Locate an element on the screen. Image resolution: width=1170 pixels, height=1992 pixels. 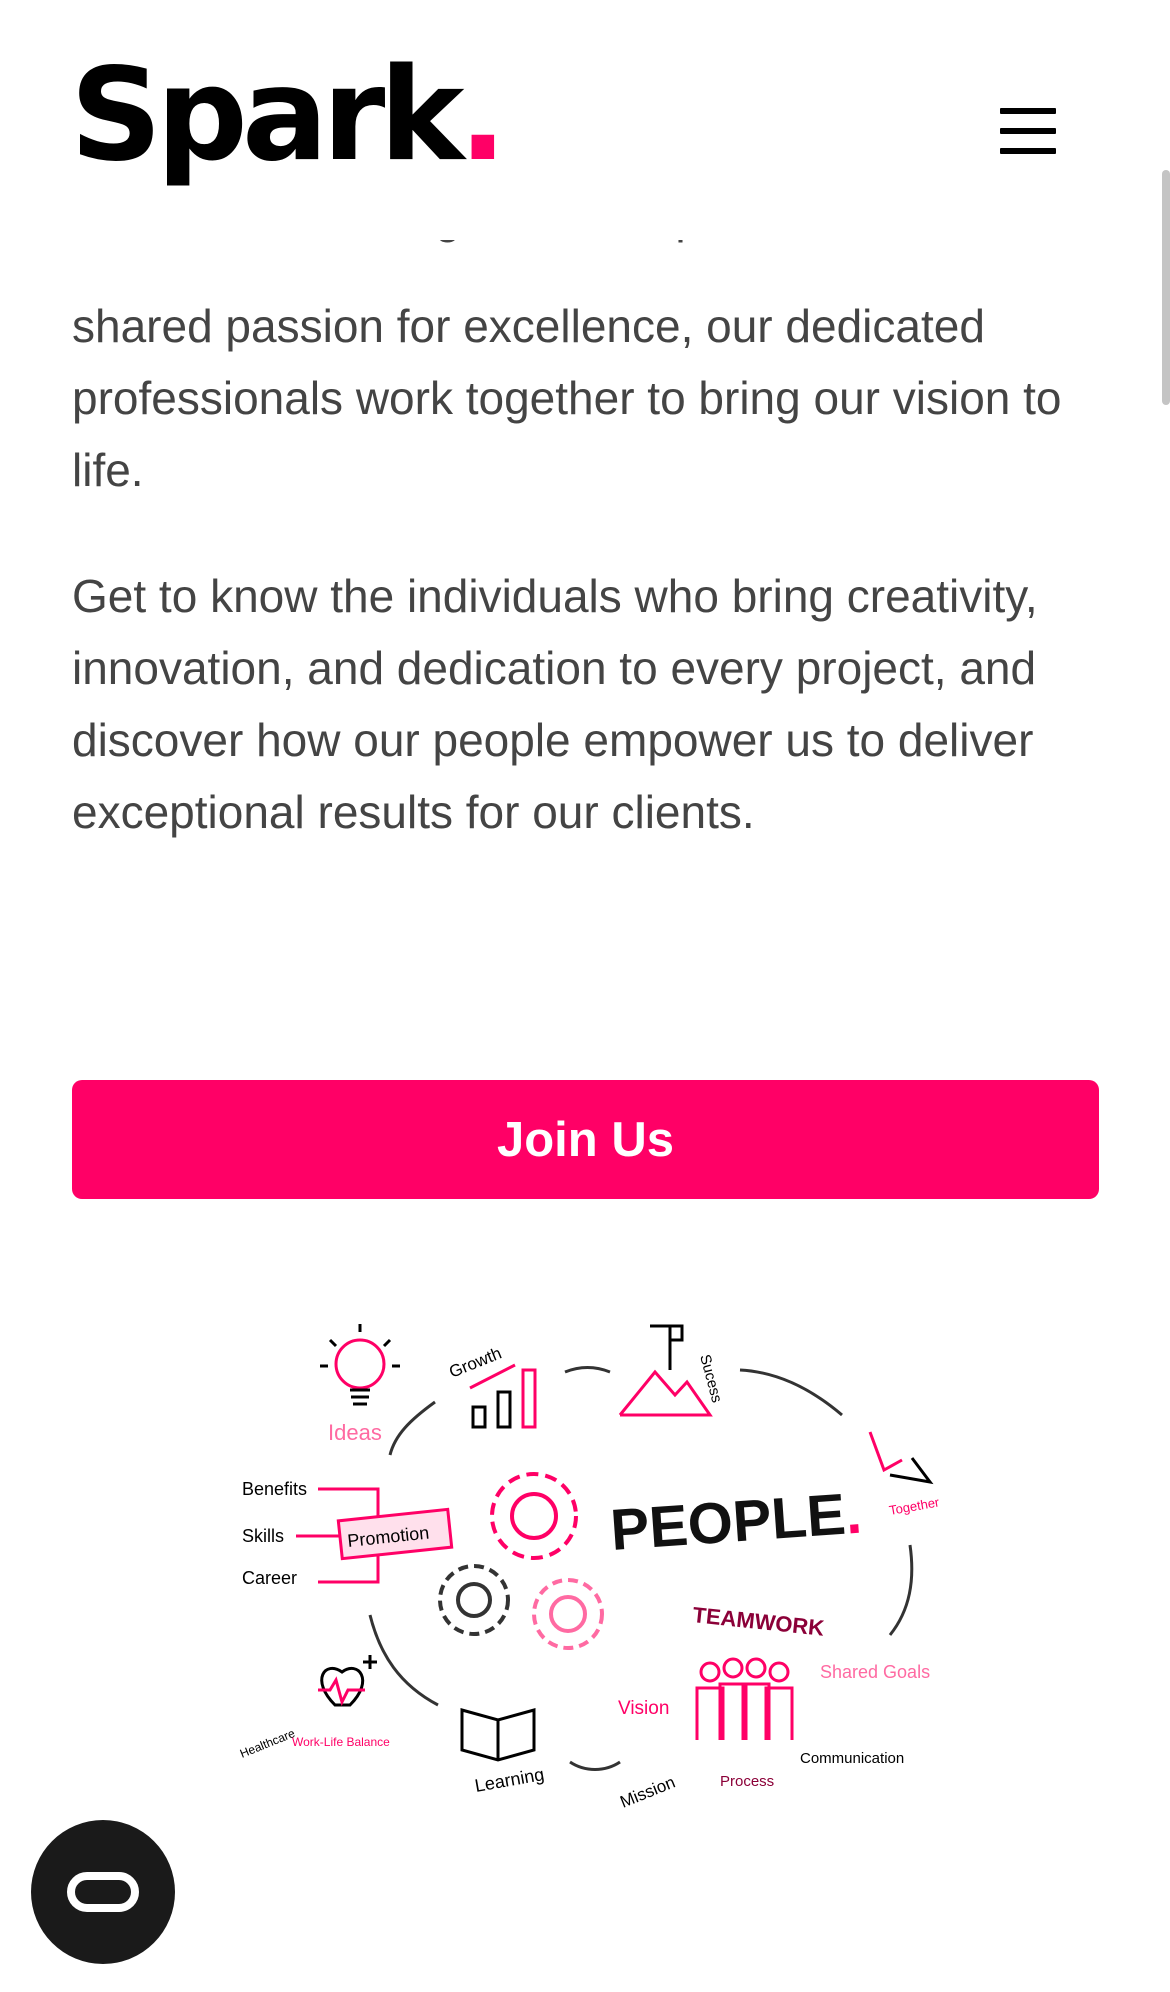
label-career: Career is located at coordinates (269, 1578).